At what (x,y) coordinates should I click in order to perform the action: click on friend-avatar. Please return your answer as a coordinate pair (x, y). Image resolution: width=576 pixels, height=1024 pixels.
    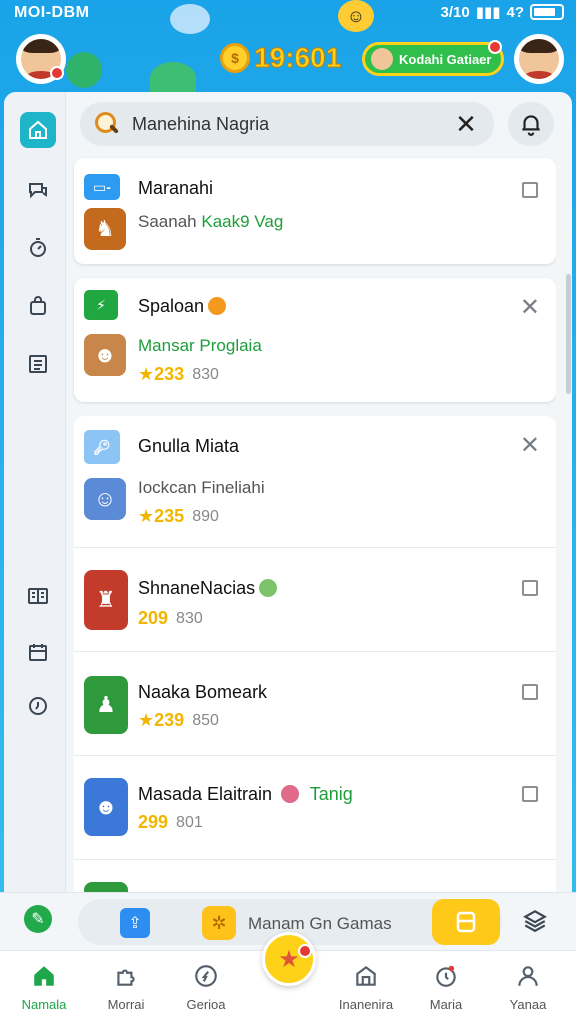
    Looking at the image, I should click on (539, 59).